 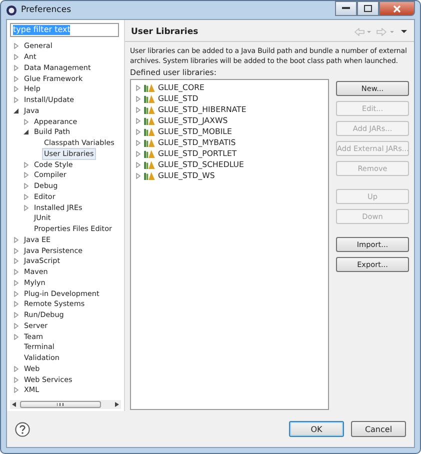 I want to click on cancel-button: Cancel, so click(x=378, y=429).